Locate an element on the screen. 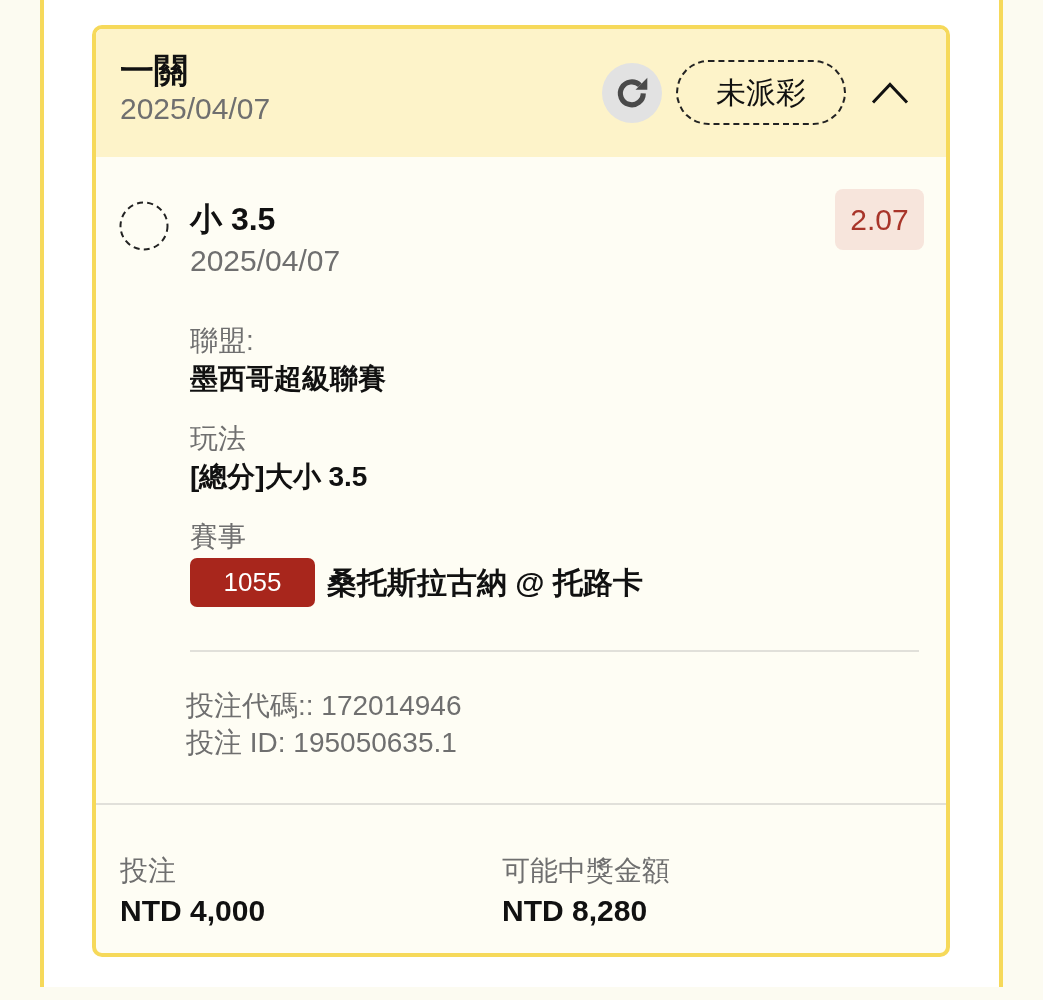 The width and height of the screenshot is (1043, 1000). dashed-circle-icon is located at coordinates (144, 226).